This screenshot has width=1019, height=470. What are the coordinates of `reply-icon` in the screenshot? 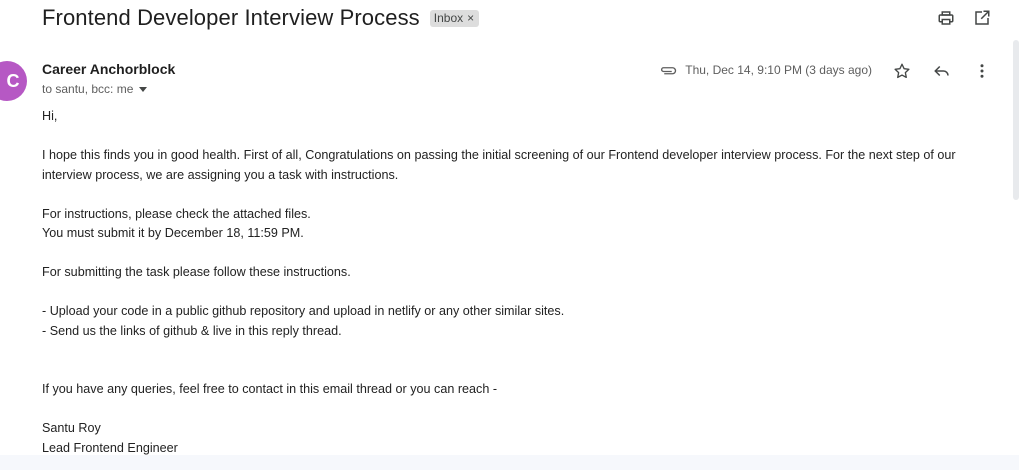 It's located at (942, 71).